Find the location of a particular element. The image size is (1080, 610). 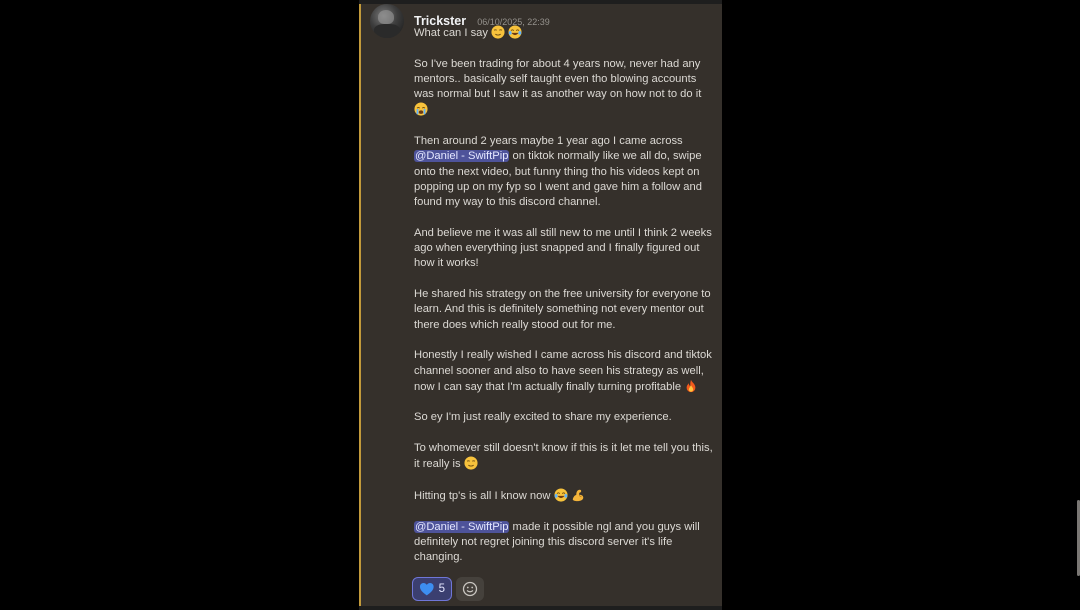

fire-icon is located at coordinates (691, 385).